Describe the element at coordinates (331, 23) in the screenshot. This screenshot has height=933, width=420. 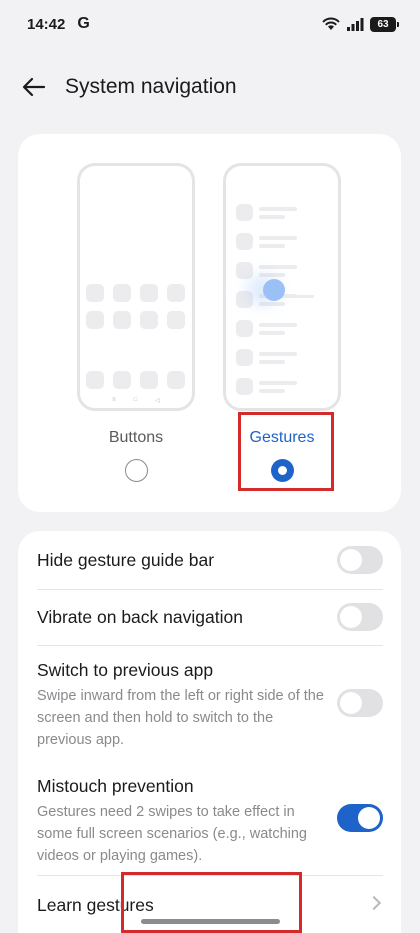
I see `wifi-icon` at that location.